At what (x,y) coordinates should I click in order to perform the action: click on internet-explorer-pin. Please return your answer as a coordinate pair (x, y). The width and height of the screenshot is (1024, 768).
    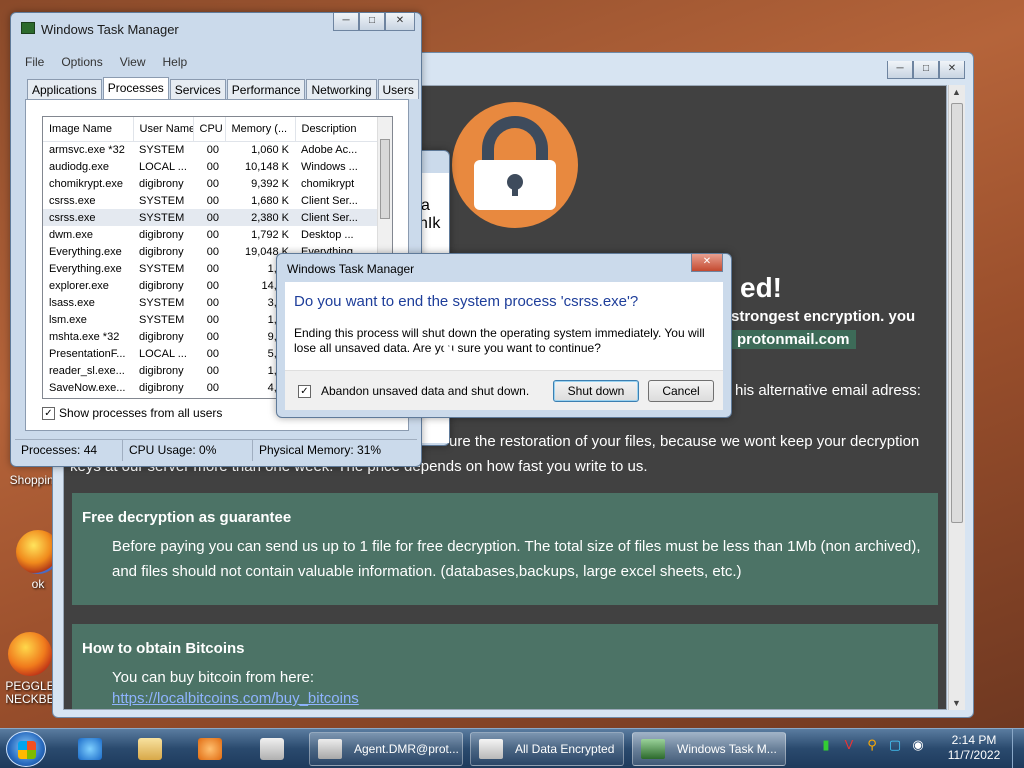
    Looking at the image, I should click on (90, 749).